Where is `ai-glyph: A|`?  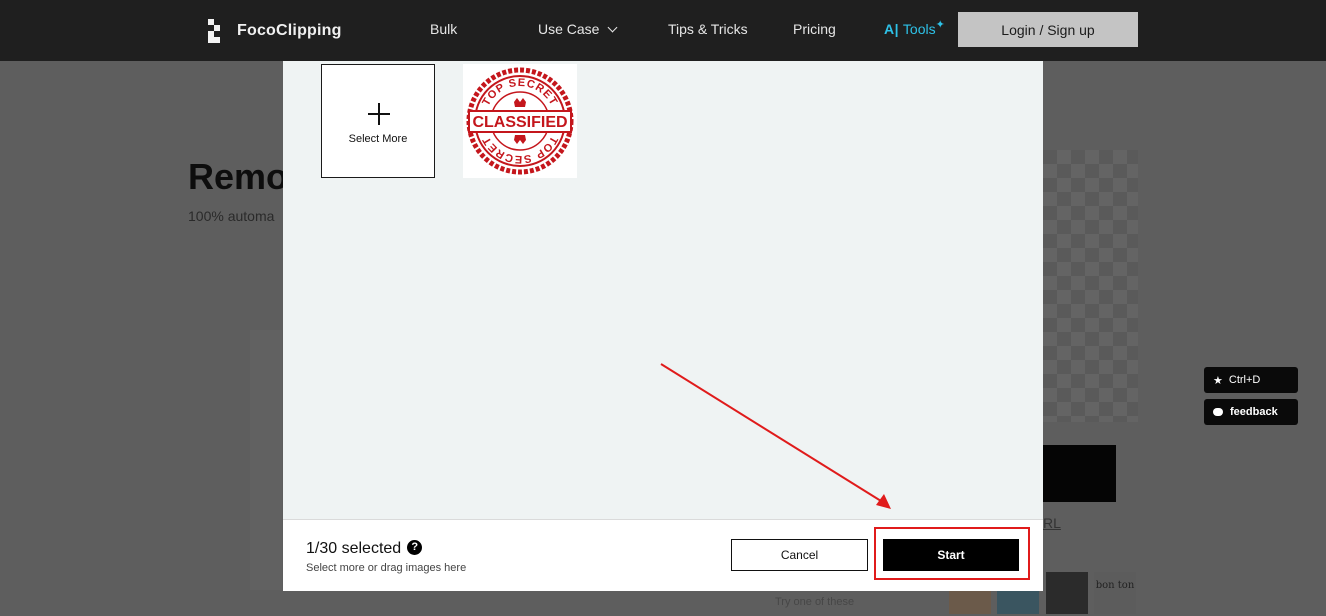 ai-glyph: A| is located at coordinates (892, 29).